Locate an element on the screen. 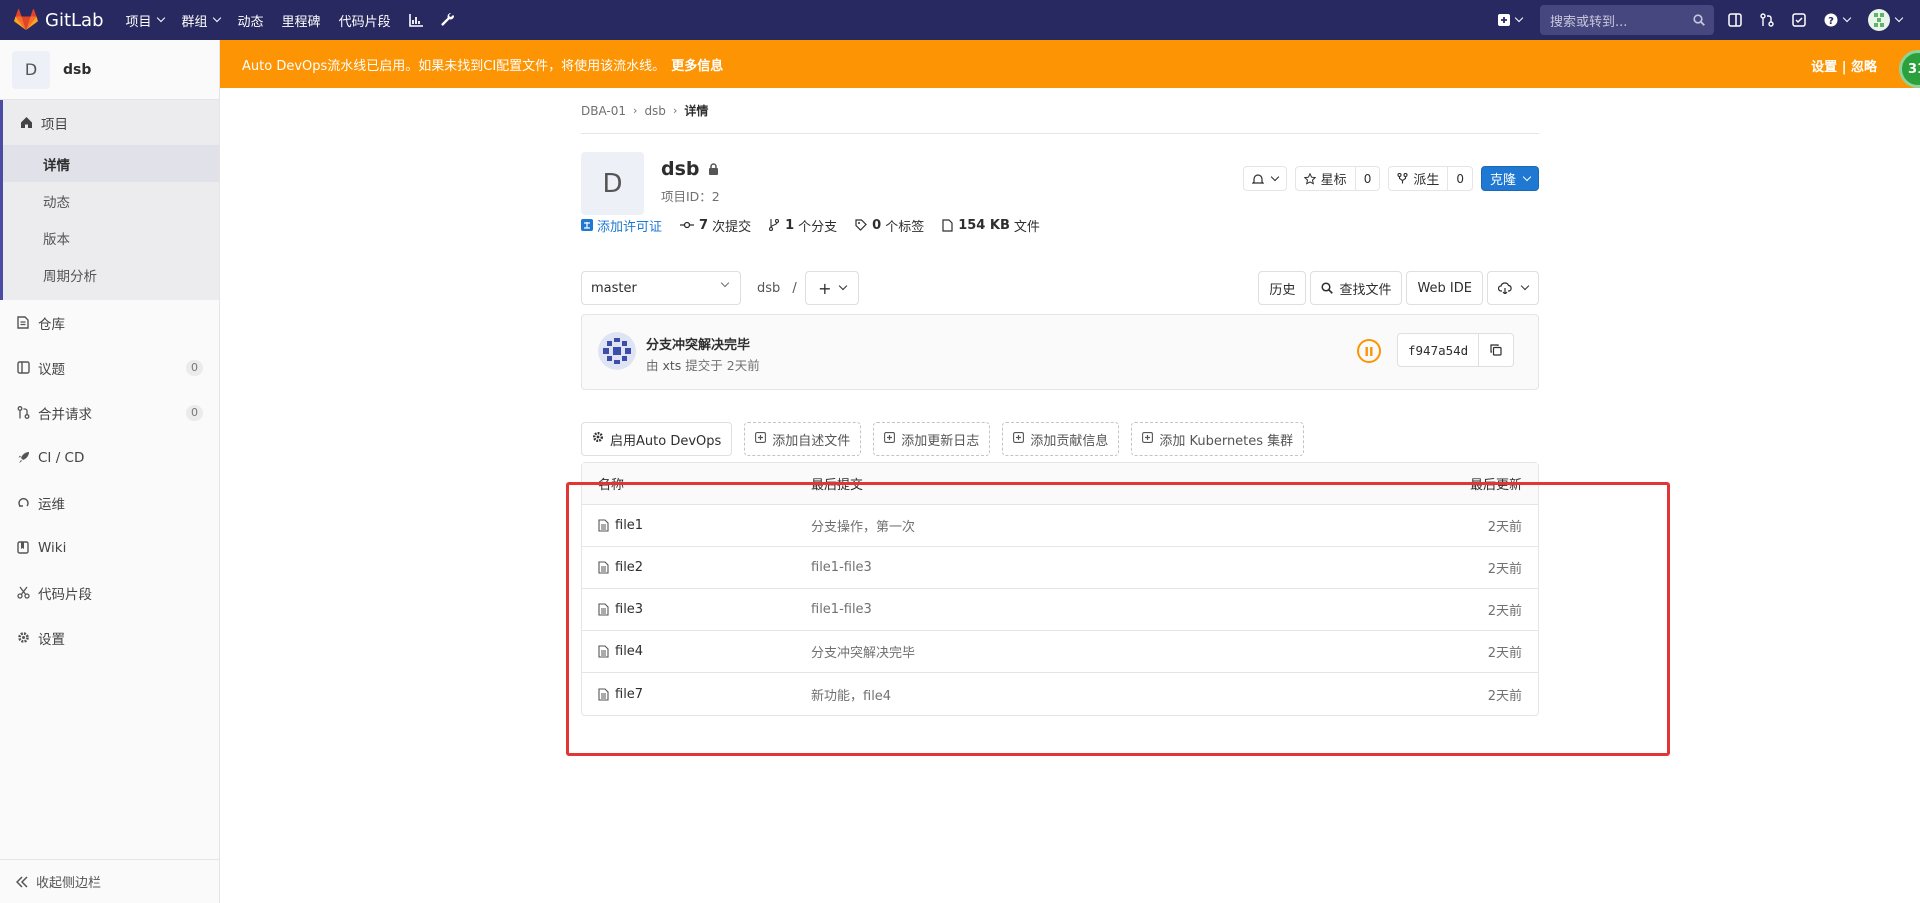  sidebar-item-ci-cd: CI / CD is located at coordinates (109, 457).